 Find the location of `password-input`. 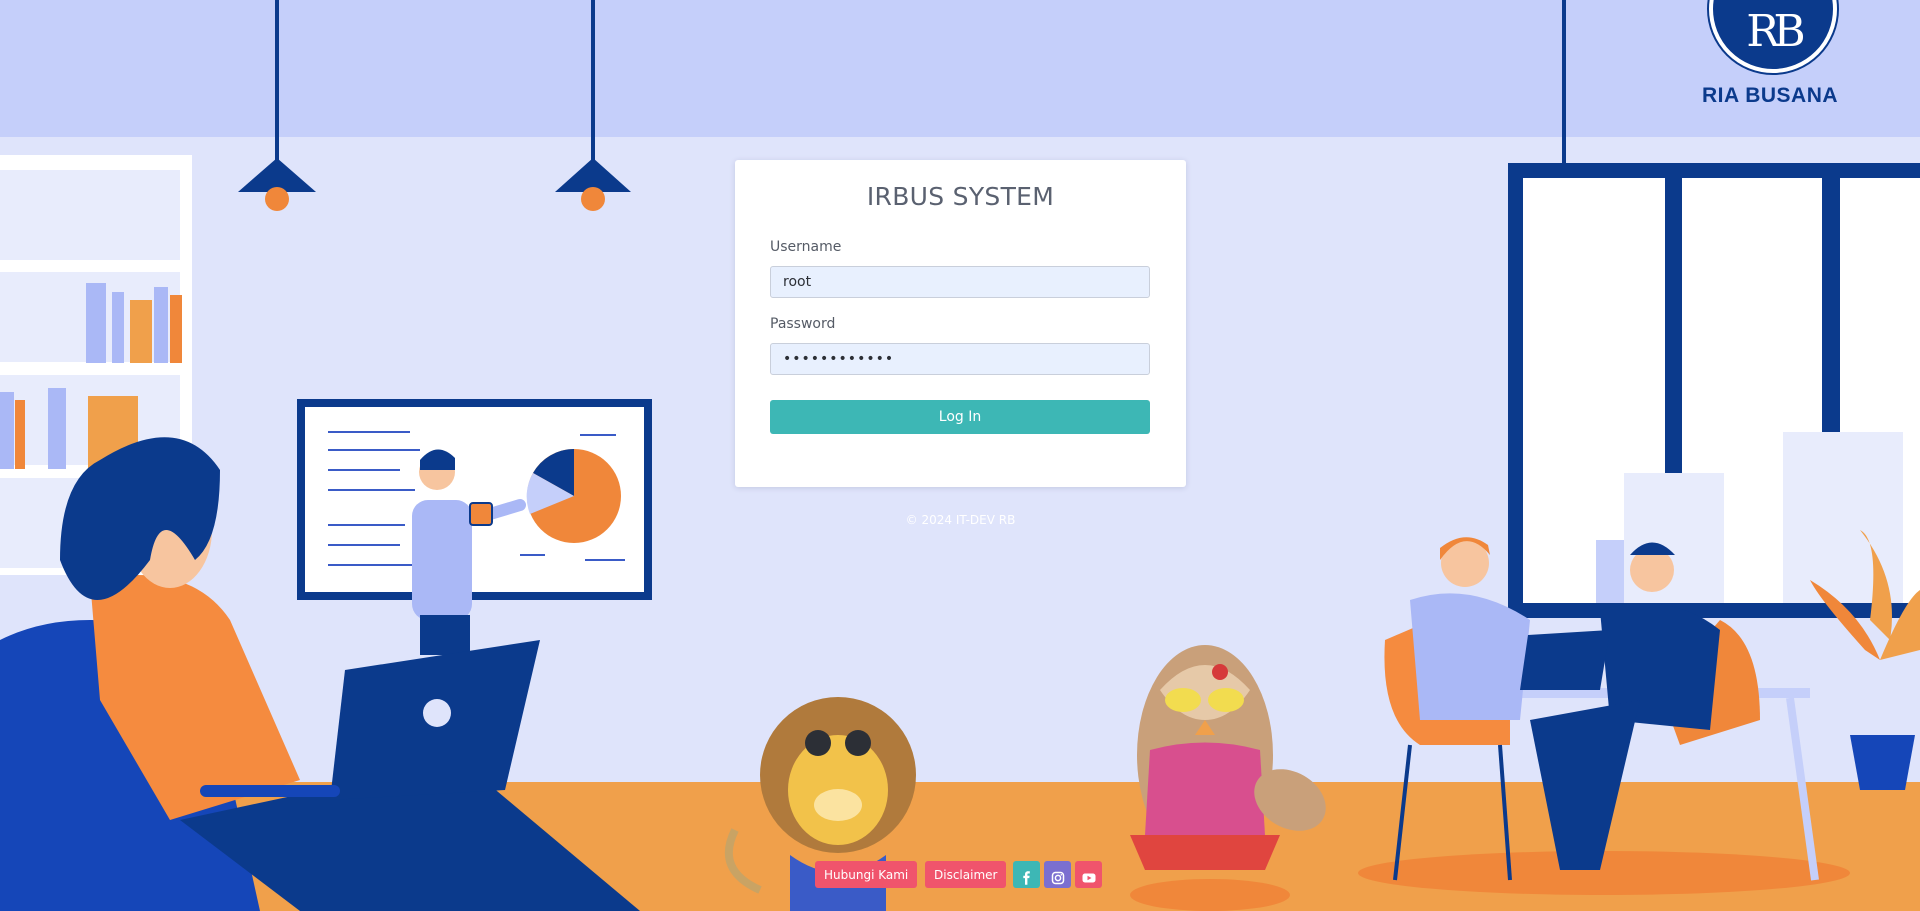

password-input is located at coordinates (960, 359).